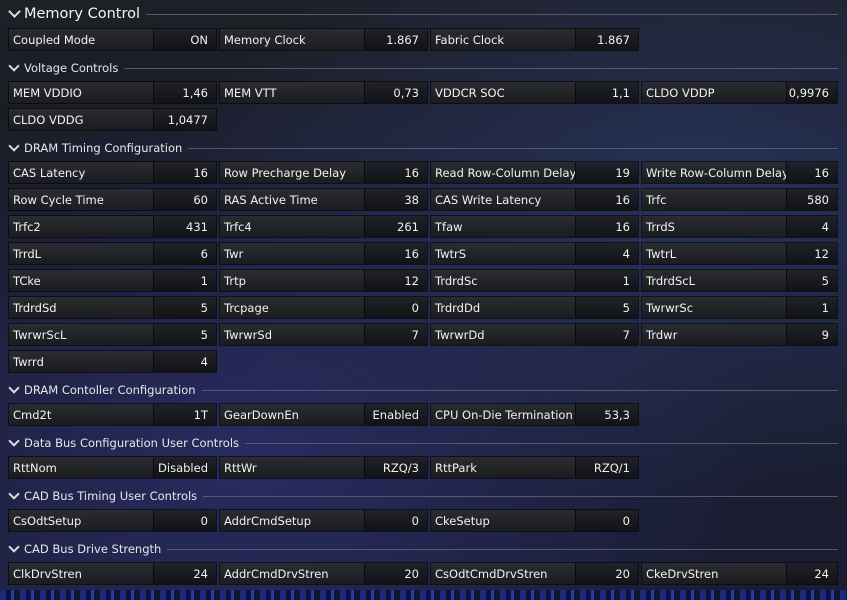 This screenshot has width=847, height=600. What do you see at coordinates (112, 334) in the screenshot?
I see `setting-twrwrscl: TwrwrScL 5` at bounding box center [112, 334].